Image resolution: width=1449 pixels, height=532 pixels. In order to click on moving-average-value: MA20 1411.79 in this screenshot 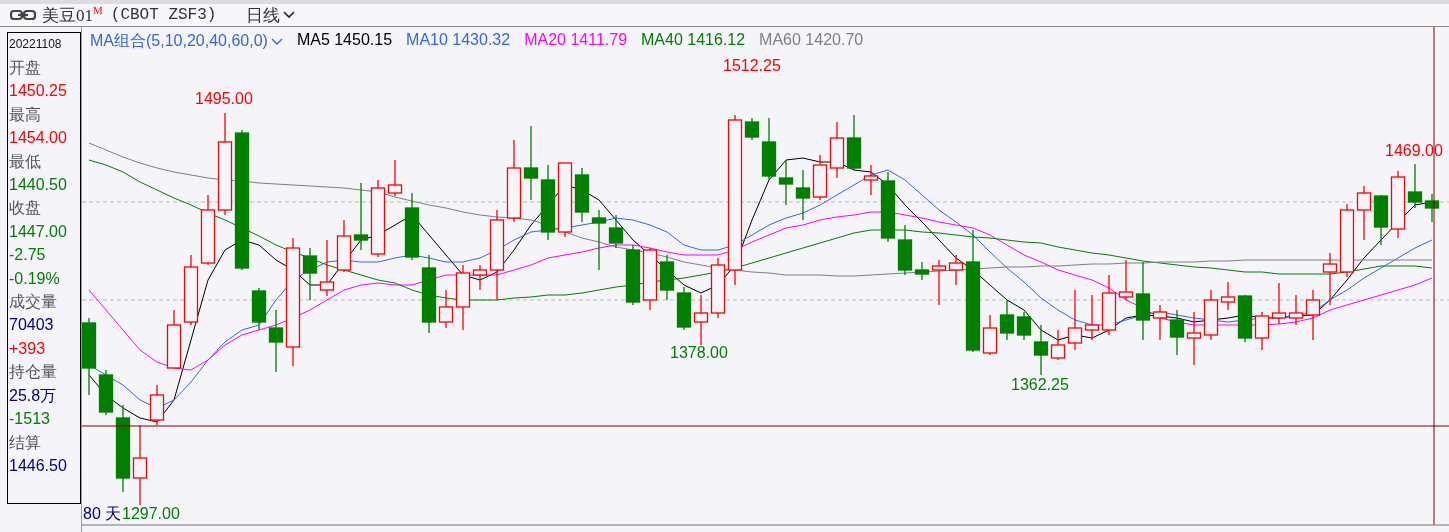, I will do `click(576, 40)`.